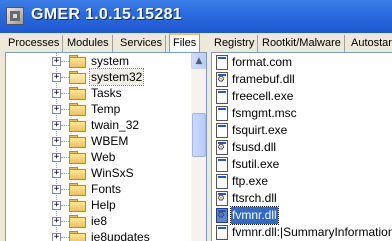 The height and width of the screenshot is (241, 392). What do you see at coordinates (196, 16) in the screenshot?
I see `title-bar: GMER 1.0.15.15281` at bounding box center [196, 16].